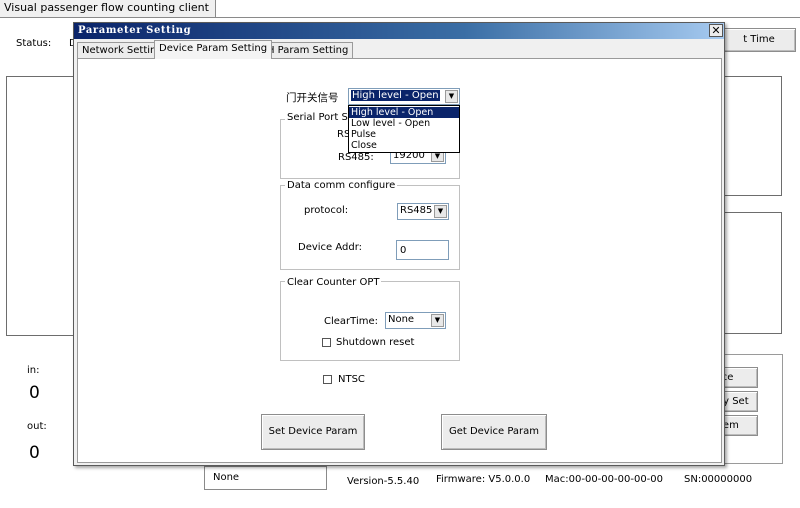  What do you see at coordinates (33, 370) in the screenshot?
I see `in-label: in:` at bounding box center [33, 370].